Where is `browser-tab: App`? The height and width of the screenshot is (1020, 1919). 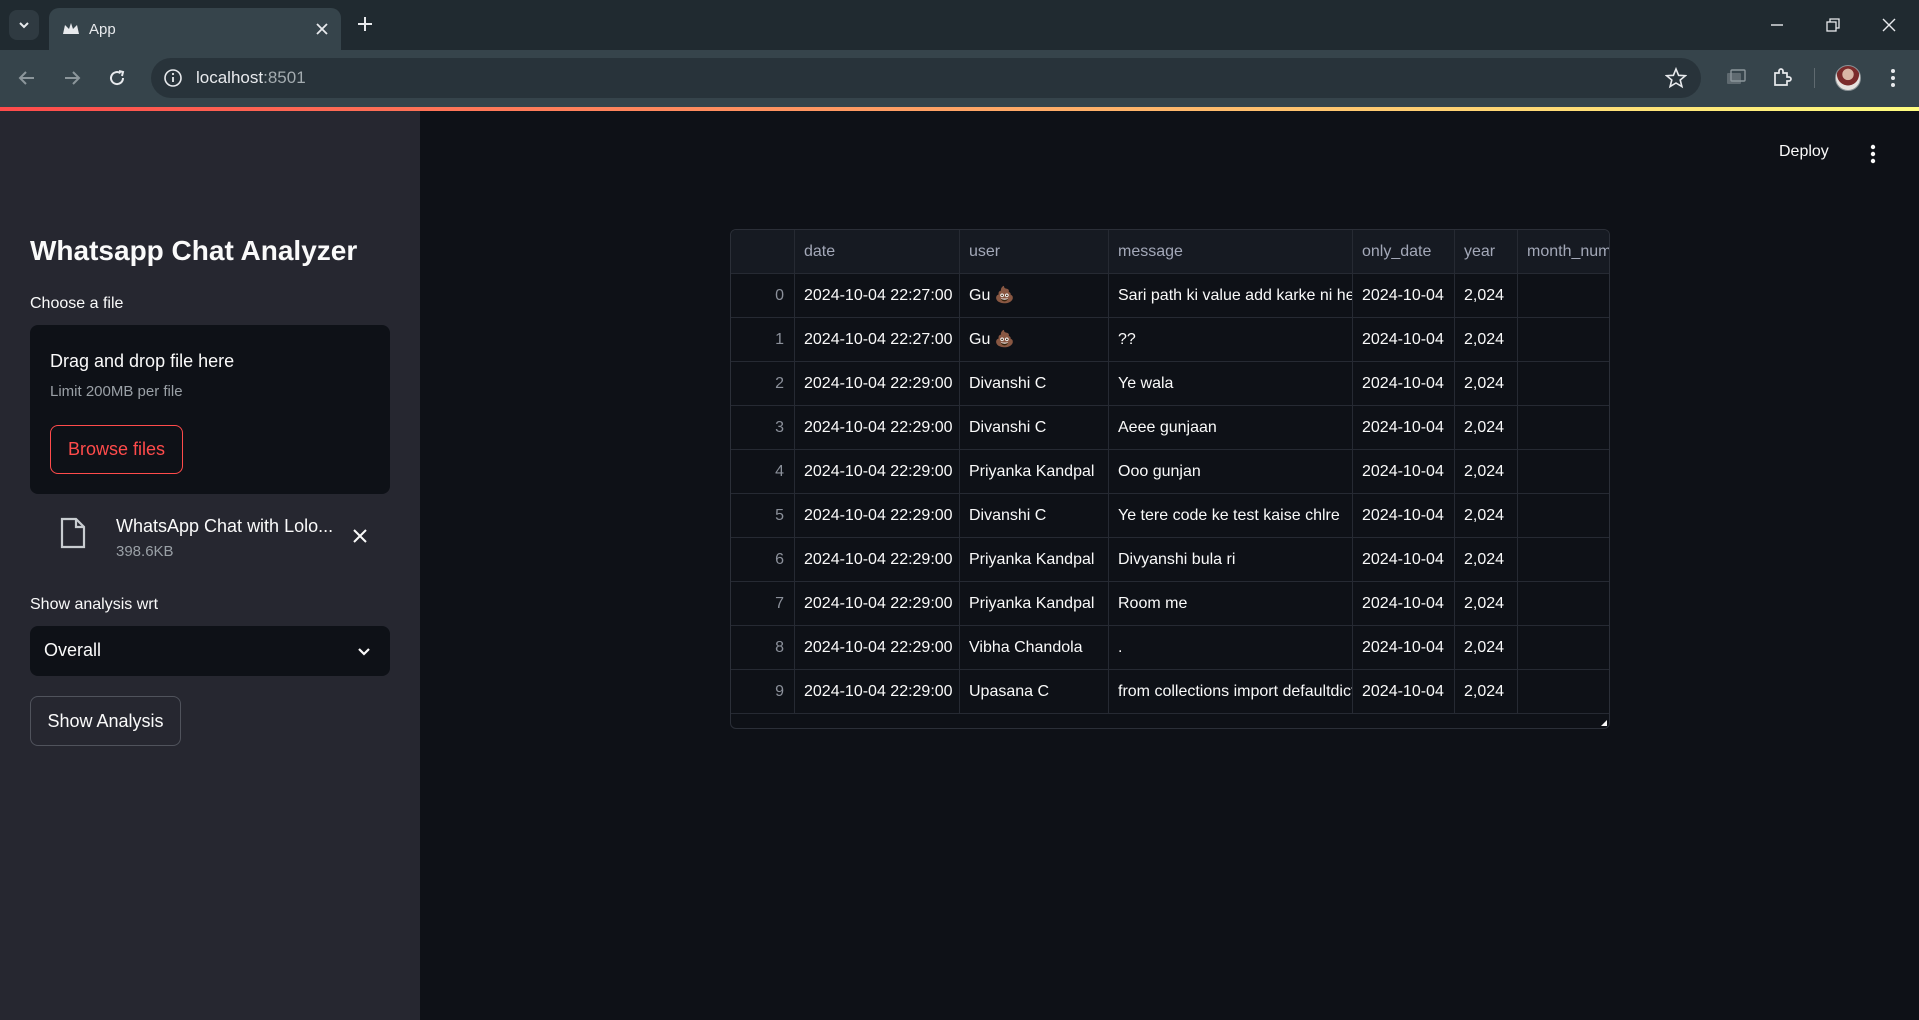
browser-tab: App is located at coordinates (195, 29).